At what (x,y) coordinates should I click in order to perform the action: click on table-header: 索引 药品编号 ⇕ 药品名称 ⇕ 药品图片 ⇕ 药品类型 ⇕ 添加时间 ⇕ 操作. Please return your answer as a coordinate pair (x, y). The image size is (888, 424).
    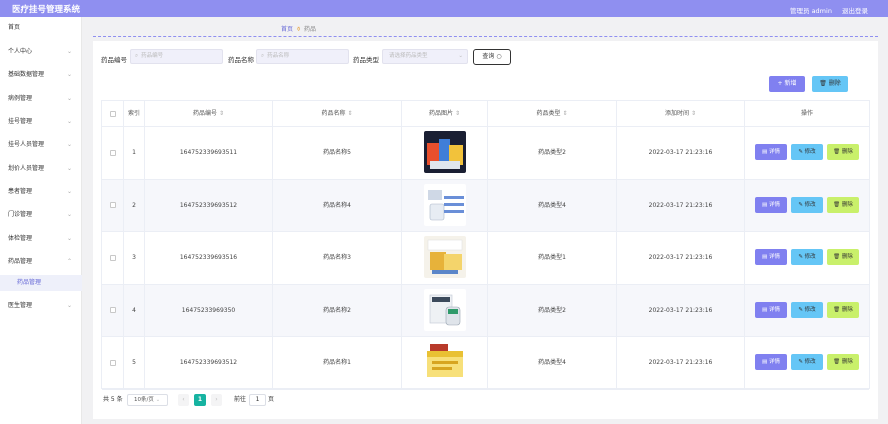
    Looking at the image, I should click on (485, 114).